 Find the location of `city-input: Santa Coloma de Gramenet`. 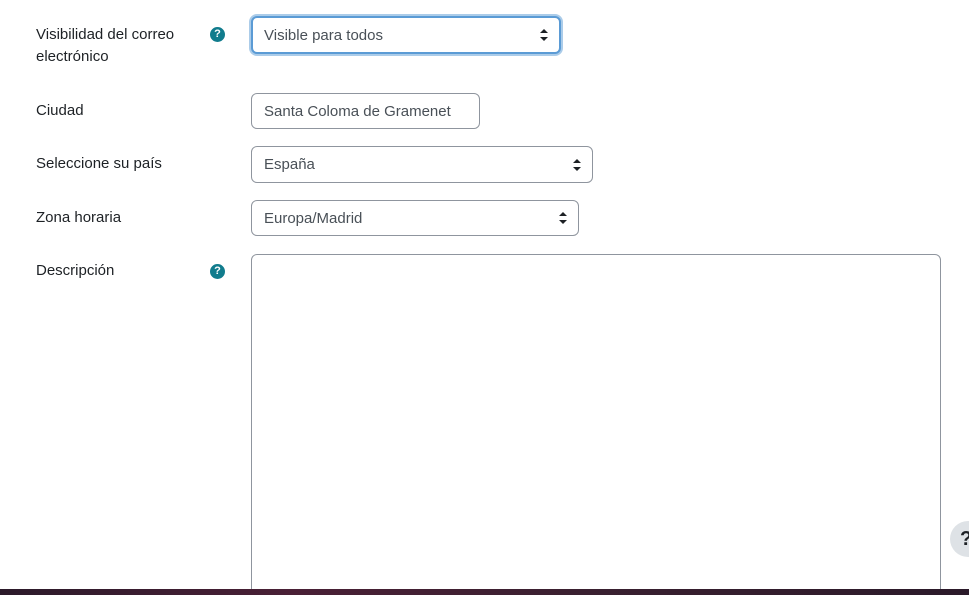

city-input: Santa Coloma de Gramenet is located at coordinates (365, 111).